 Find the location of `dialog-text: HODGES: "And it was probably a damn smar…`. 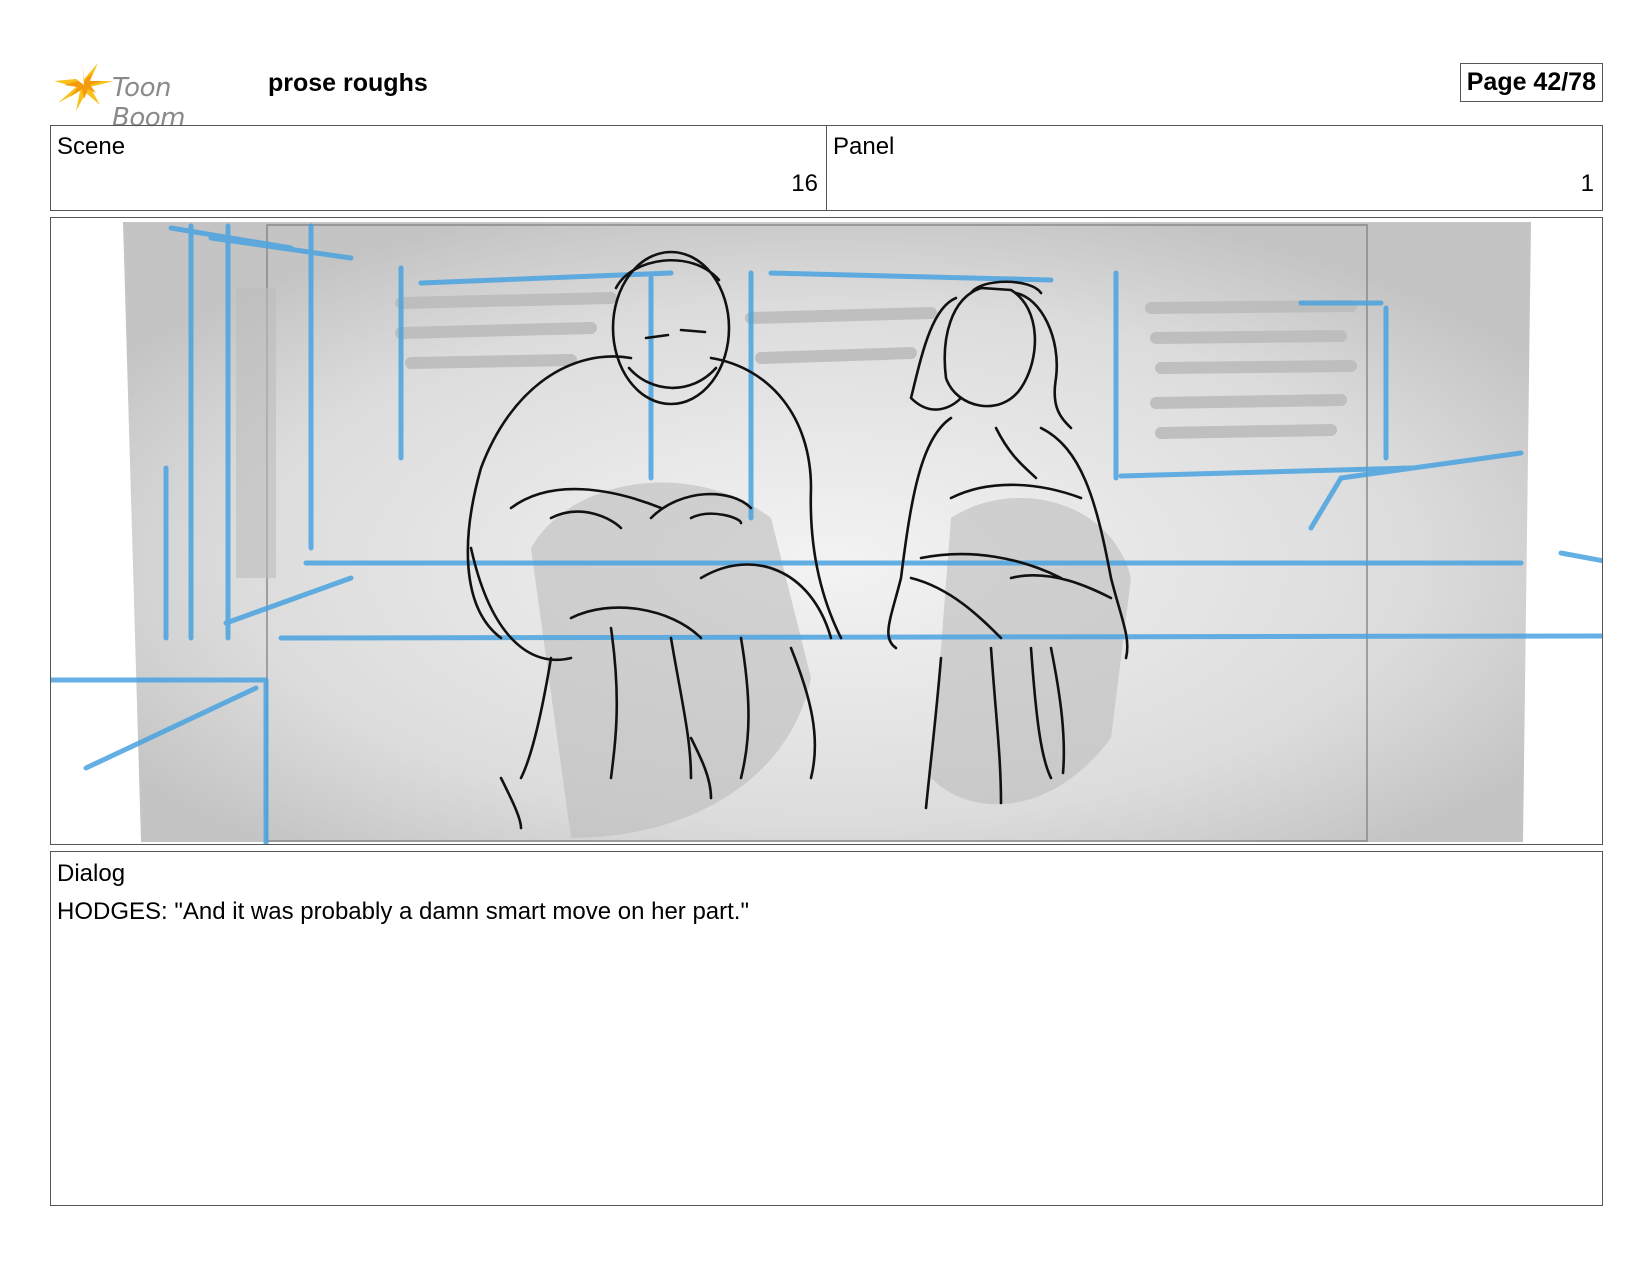

dialog-text: HODGES: "And it was probably a damn smar… is located at coordinates (403, 911).